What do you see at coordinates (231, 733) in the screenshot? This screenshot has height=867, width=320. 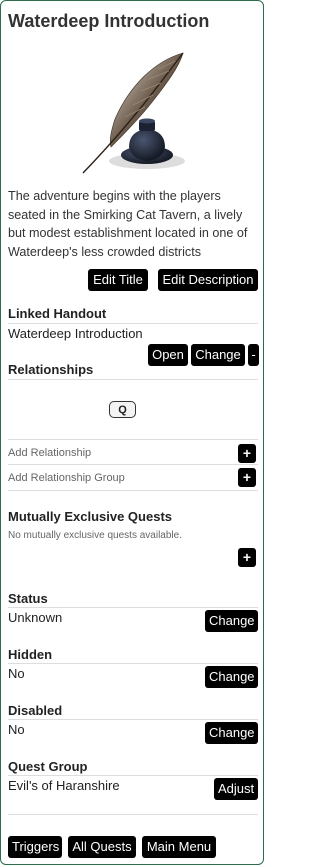 I see `change-disabled-button: Change` at bounding box center [231, 733].